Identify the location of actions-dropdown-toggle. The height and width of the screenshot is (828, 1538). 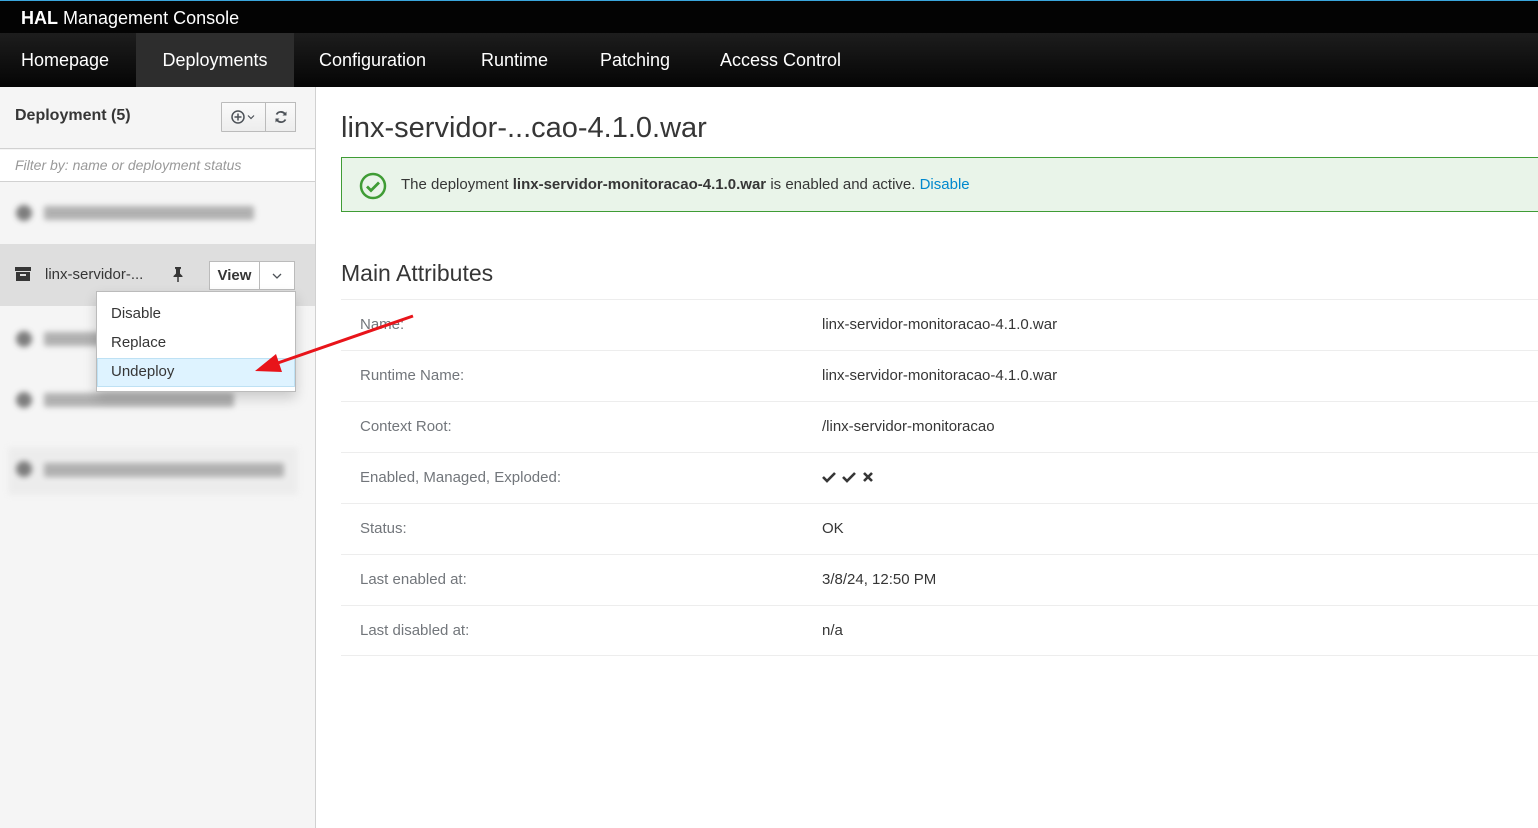
(277, 275).